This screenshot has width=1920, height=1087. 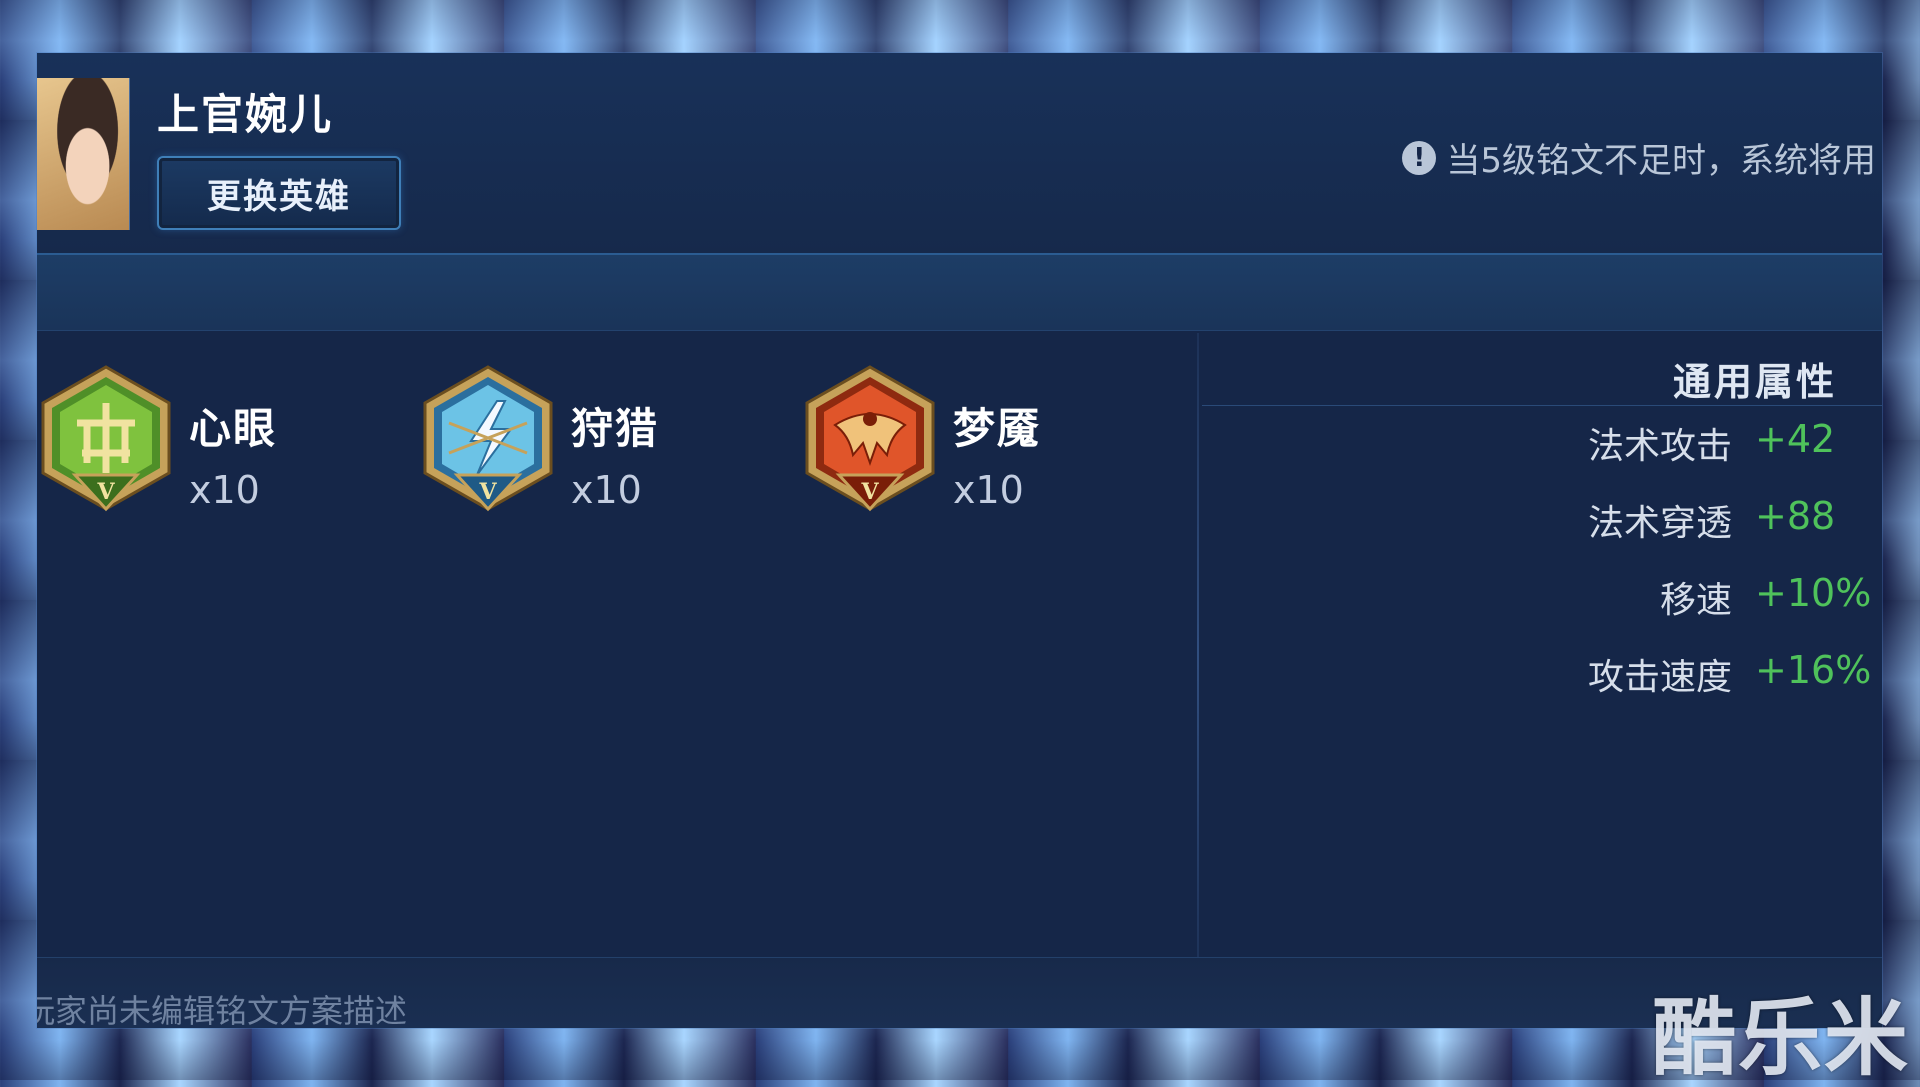 I want to click on rune-emblem-red-icon: V, so click(x=870, y=438).